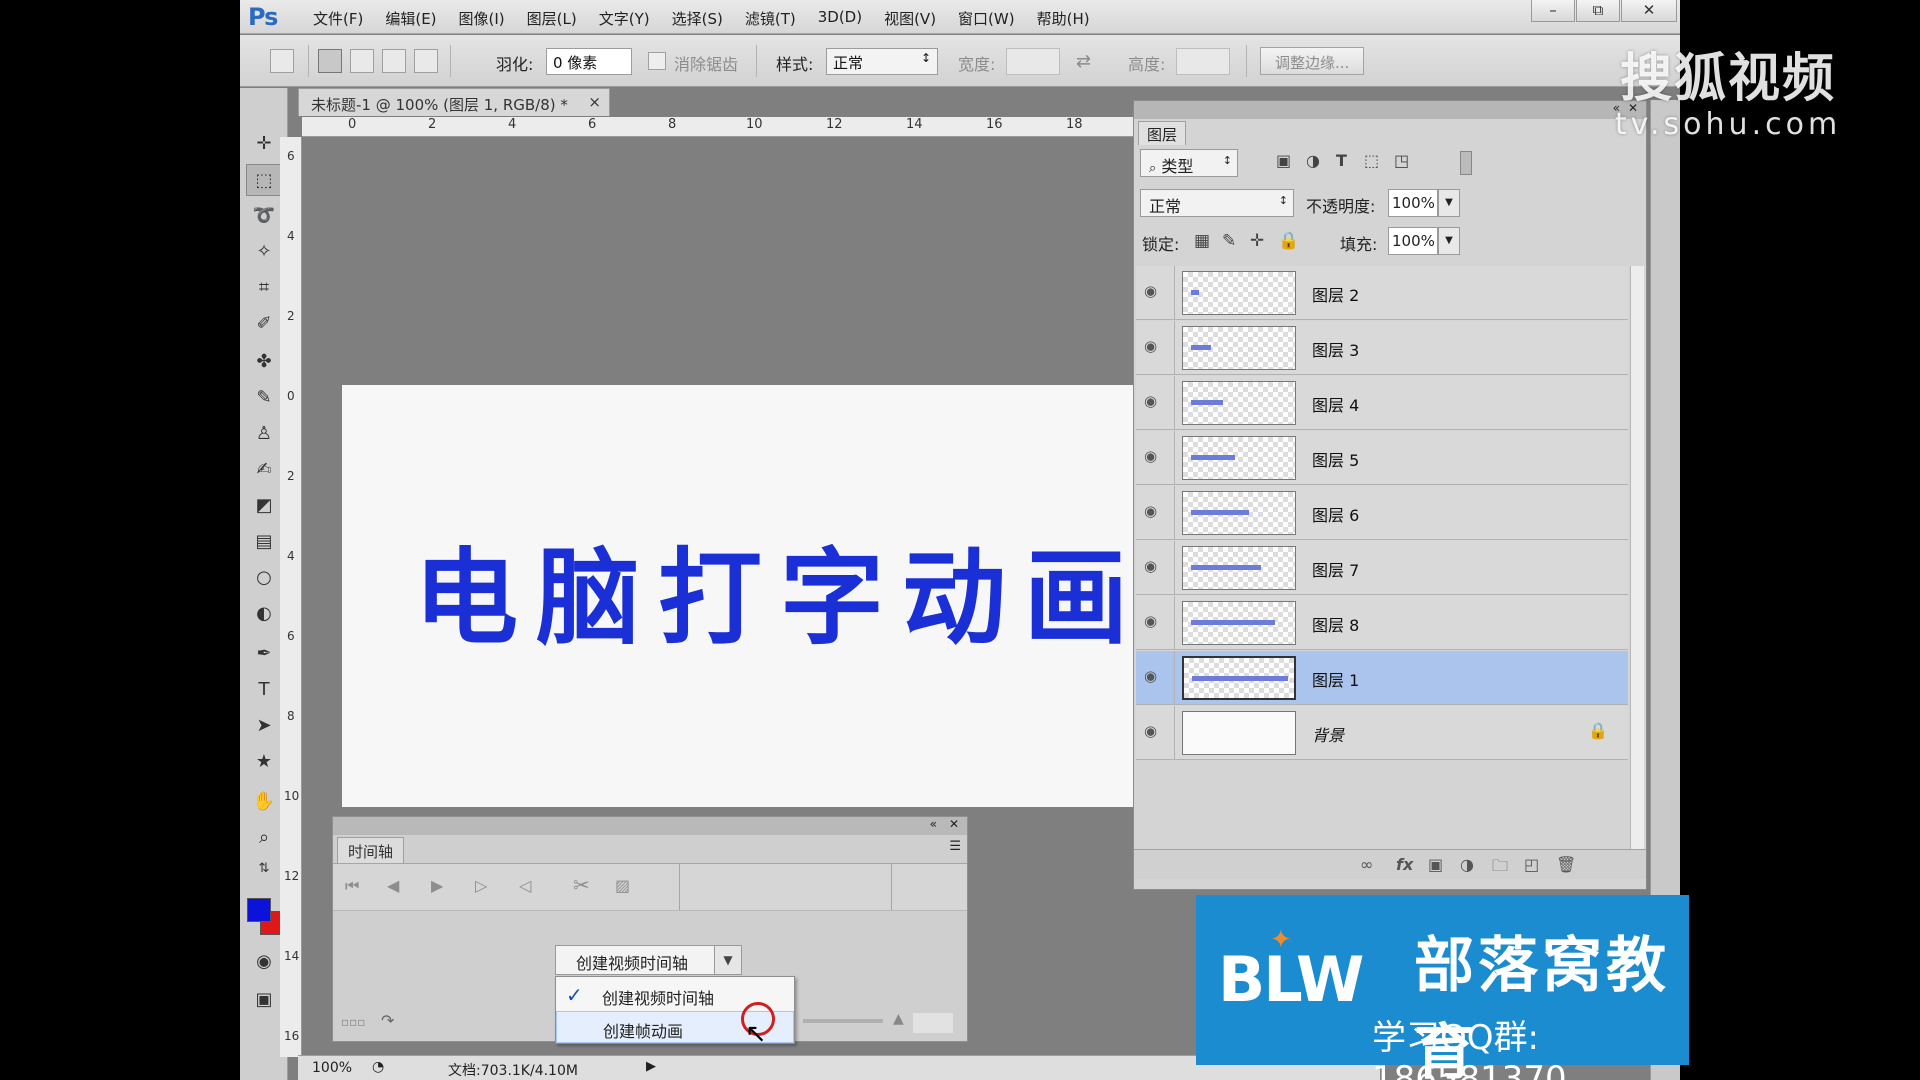  Describe the element at coordinates (933, 824) in the screenshot. I see `collapse-icon: «` at that location.